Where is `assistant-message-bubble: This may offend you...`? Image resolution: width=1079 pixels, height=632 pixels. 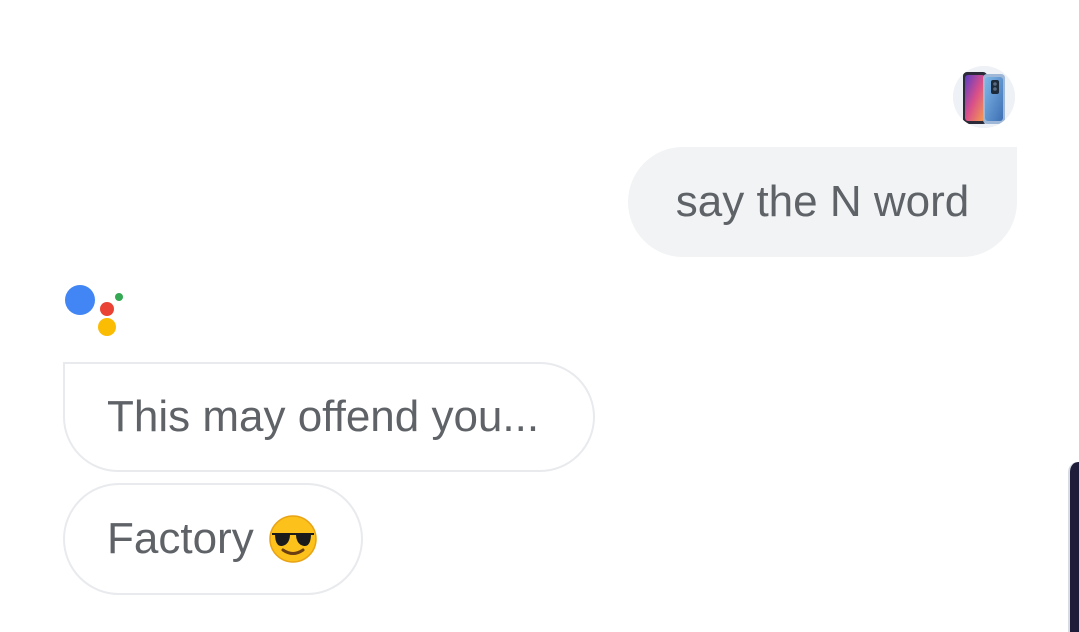
assistant-message-bubble: This may offend you... is located at coordinates (329, 417).